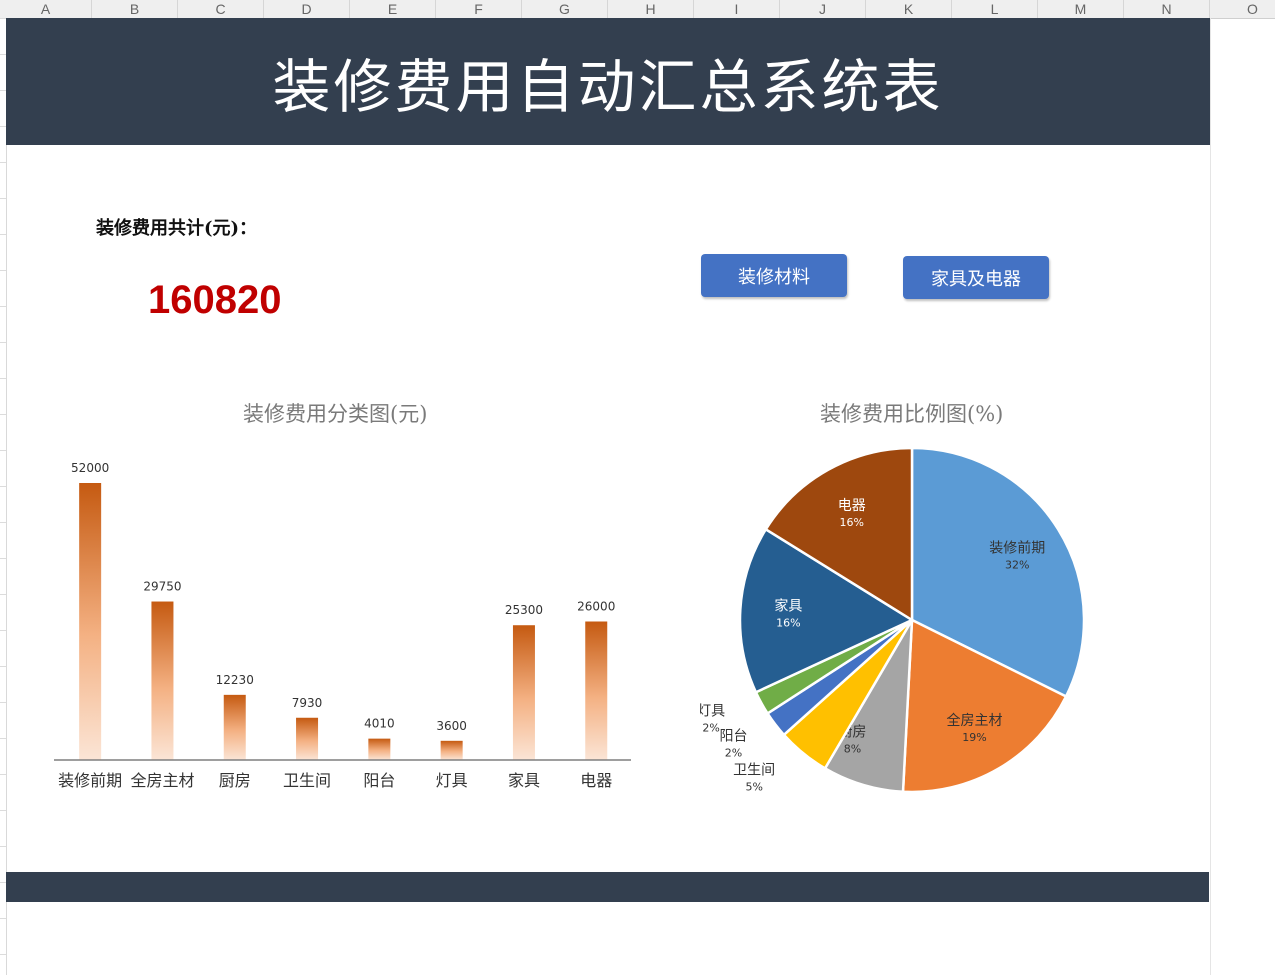 The image size is (1275, 975). I want to click on column-header-n: N, so click(1167, 9).